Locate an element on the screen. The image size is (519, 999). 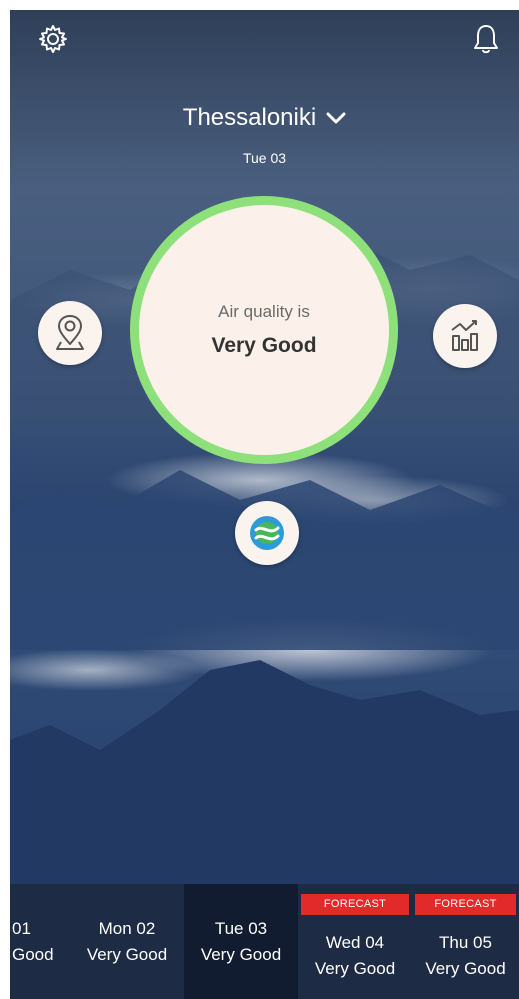
gear-icon is located at coordinates (53, 39).